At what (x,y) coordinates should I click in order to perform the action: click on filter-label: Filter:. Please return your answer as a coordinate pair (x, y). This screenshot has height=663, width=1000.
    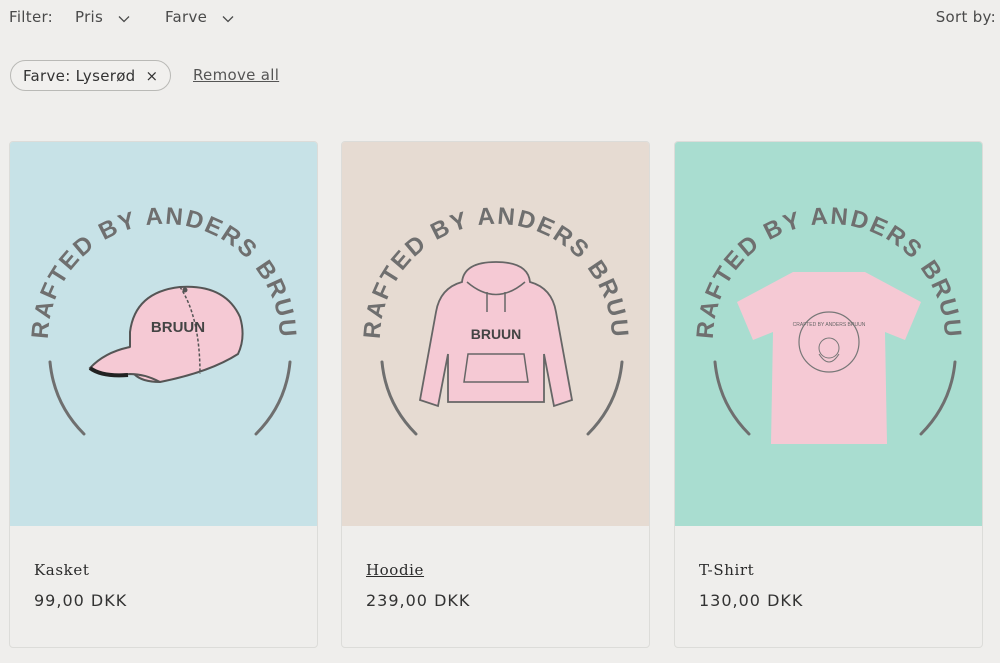
    Looking at the image, I should click on (31, 17).